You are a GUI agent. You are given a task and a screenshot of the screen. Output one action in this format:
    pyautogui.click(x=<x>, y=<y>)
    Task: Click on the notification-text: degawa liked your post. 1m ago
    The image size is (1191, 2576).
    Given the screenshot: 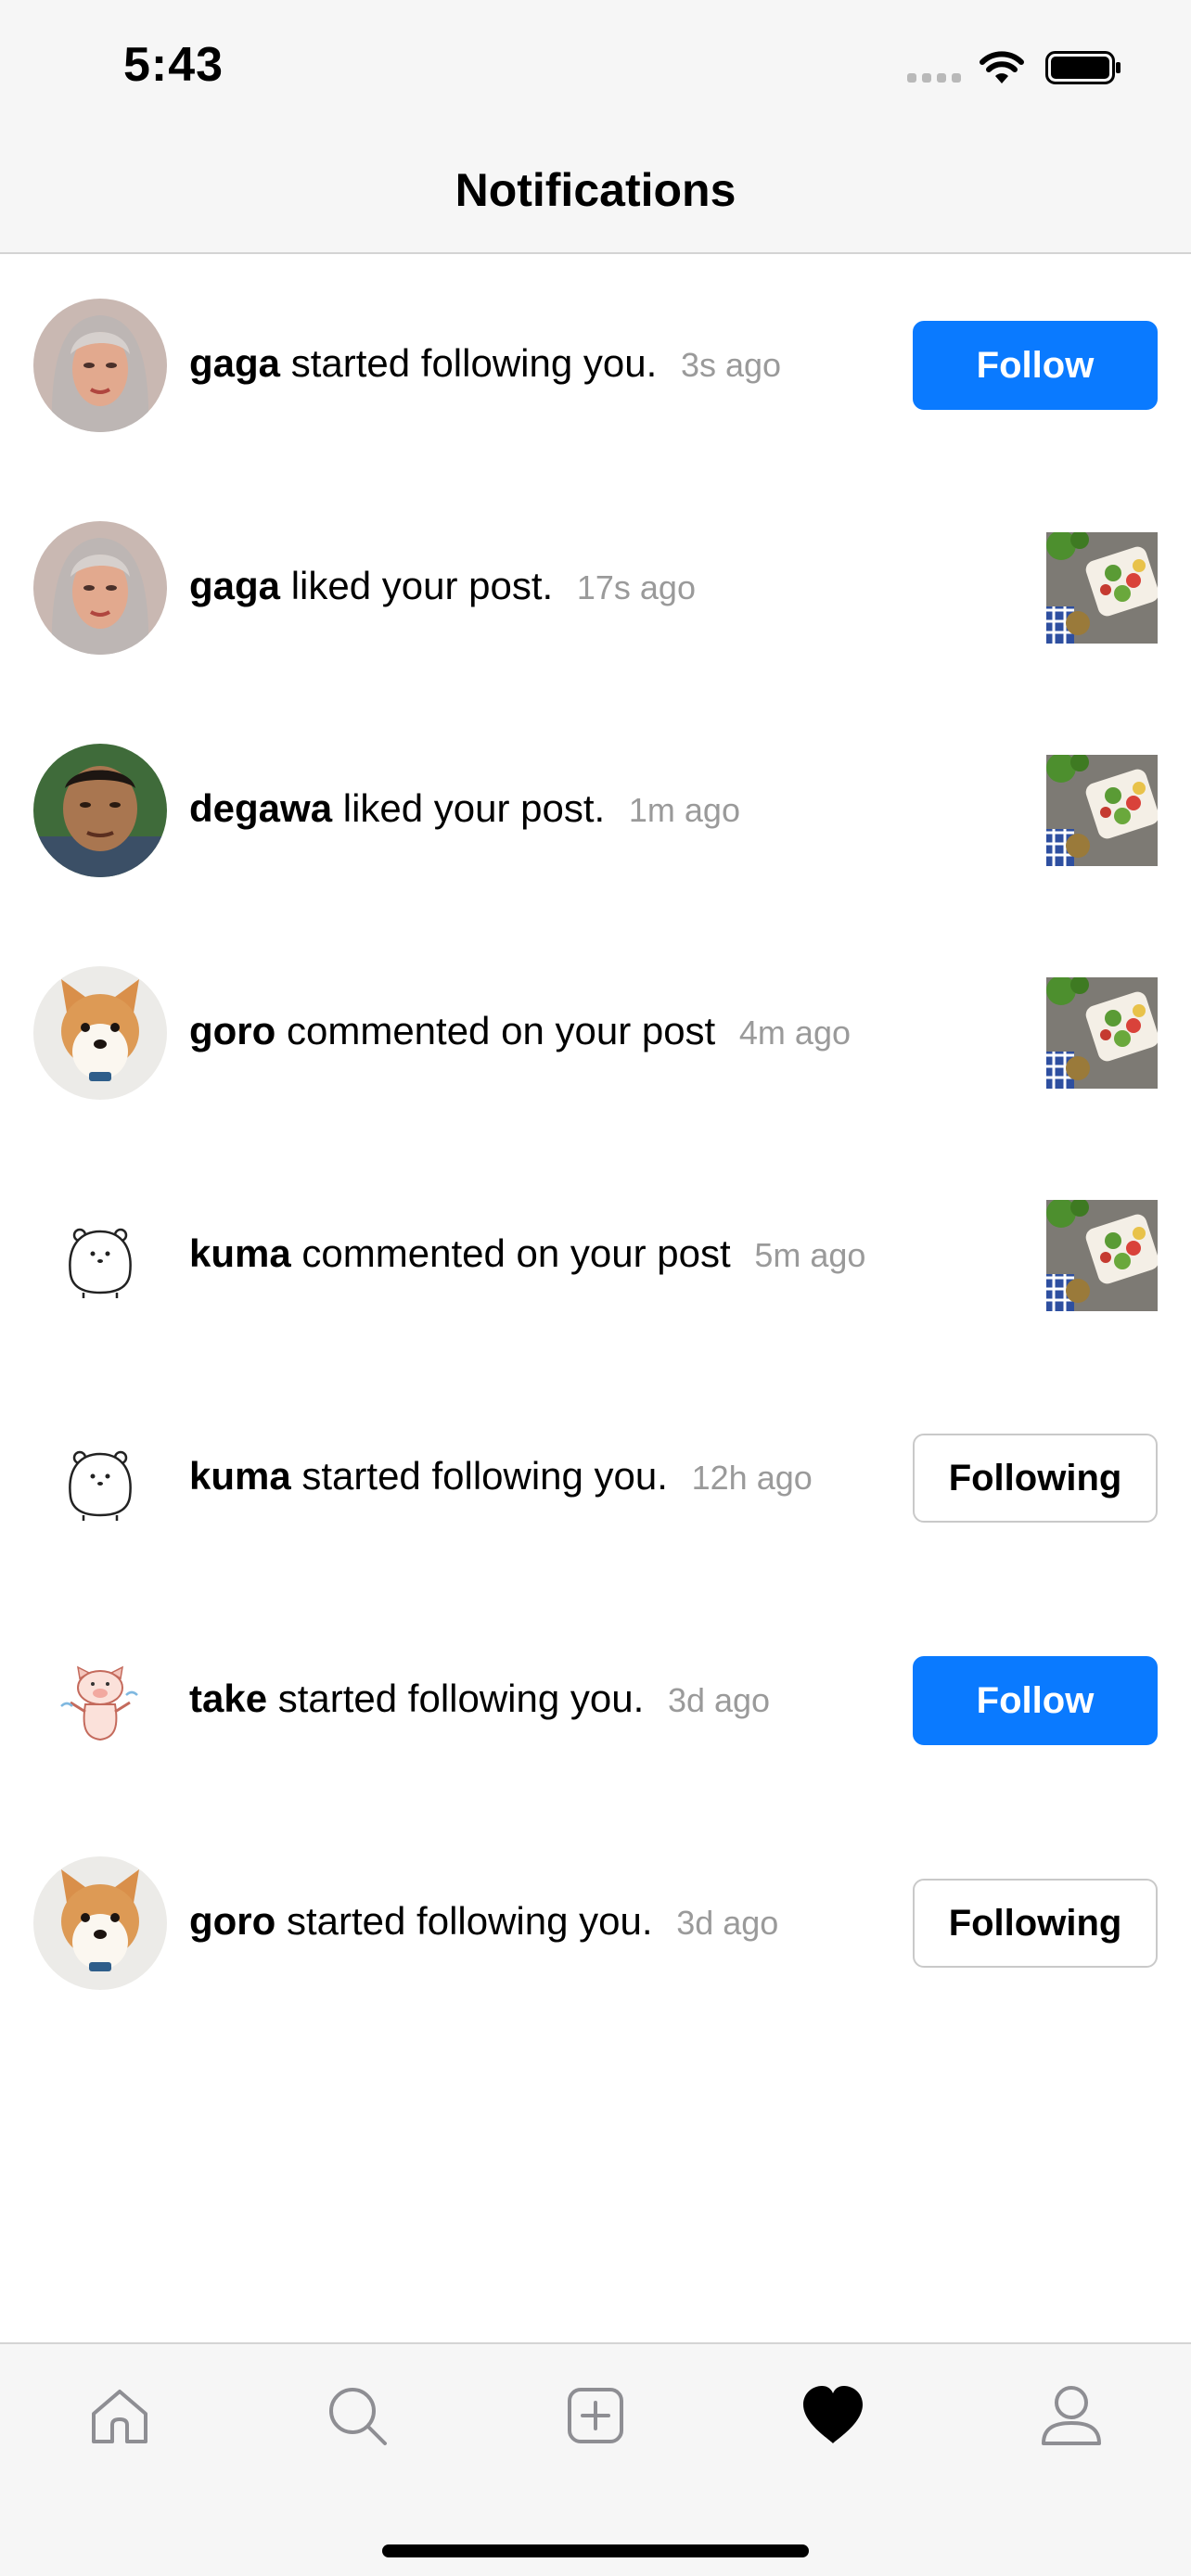 What is the action you would take?
    pyautogui.click(x=464, y=809)
    